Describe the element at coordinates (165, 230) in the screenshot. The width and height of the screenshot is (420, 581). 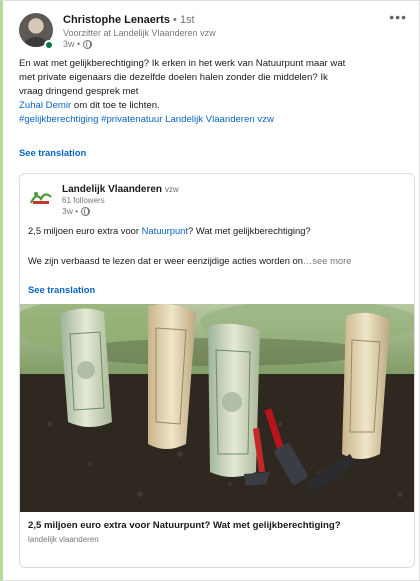
I see `natuurpunt-link: Natuurpunt` at that location.